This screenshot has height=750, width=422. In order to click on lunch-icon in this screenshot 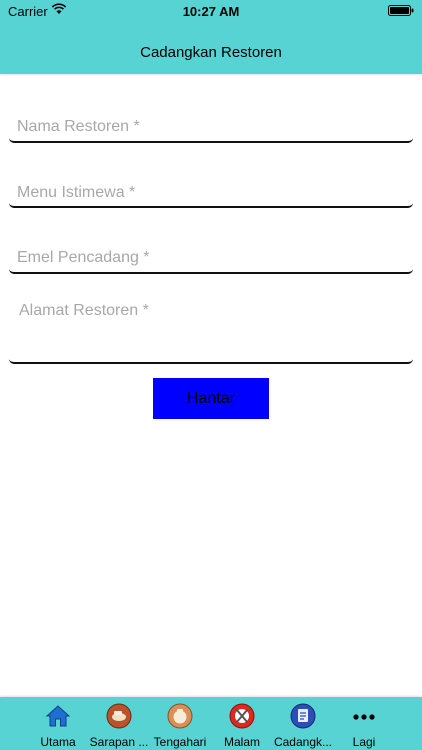, I will do `click(180, 716)`.